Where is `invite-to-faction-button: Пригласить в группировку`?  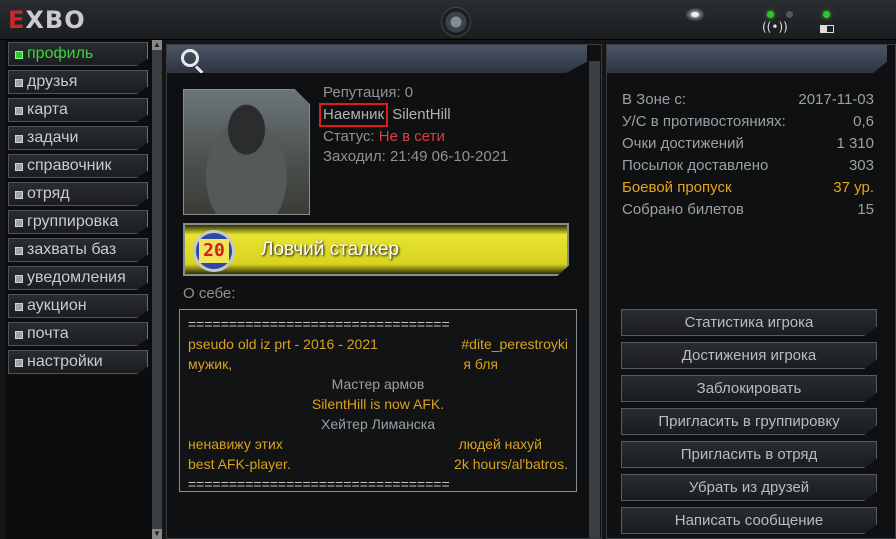
invite-to-faction-button: Пригласить в группировку is located at coordinates (749, 421).